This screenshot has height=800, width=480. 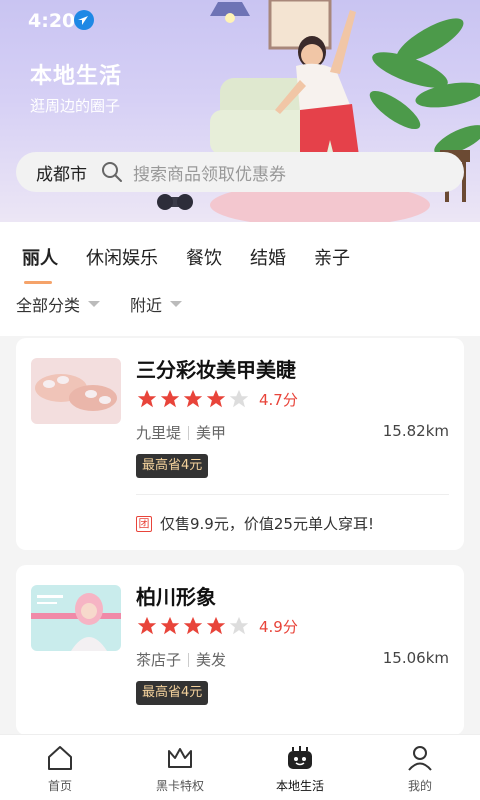 I want to click on shop-meta: 九里堤 美甲, so click(x=181, y=432).